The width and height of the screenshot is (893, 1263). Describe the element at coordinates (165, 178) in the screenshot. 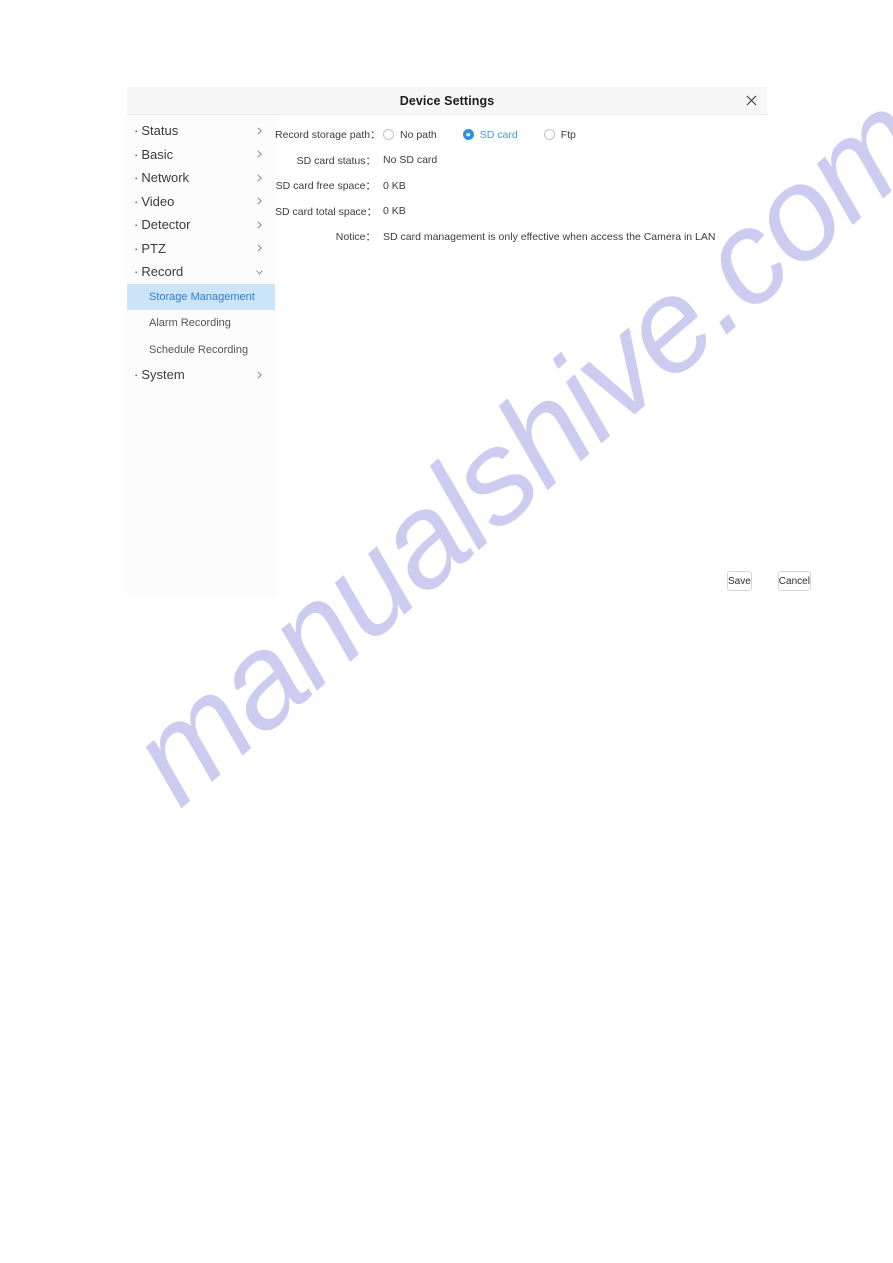

I see `sidebar-item-label: Network` at that location.